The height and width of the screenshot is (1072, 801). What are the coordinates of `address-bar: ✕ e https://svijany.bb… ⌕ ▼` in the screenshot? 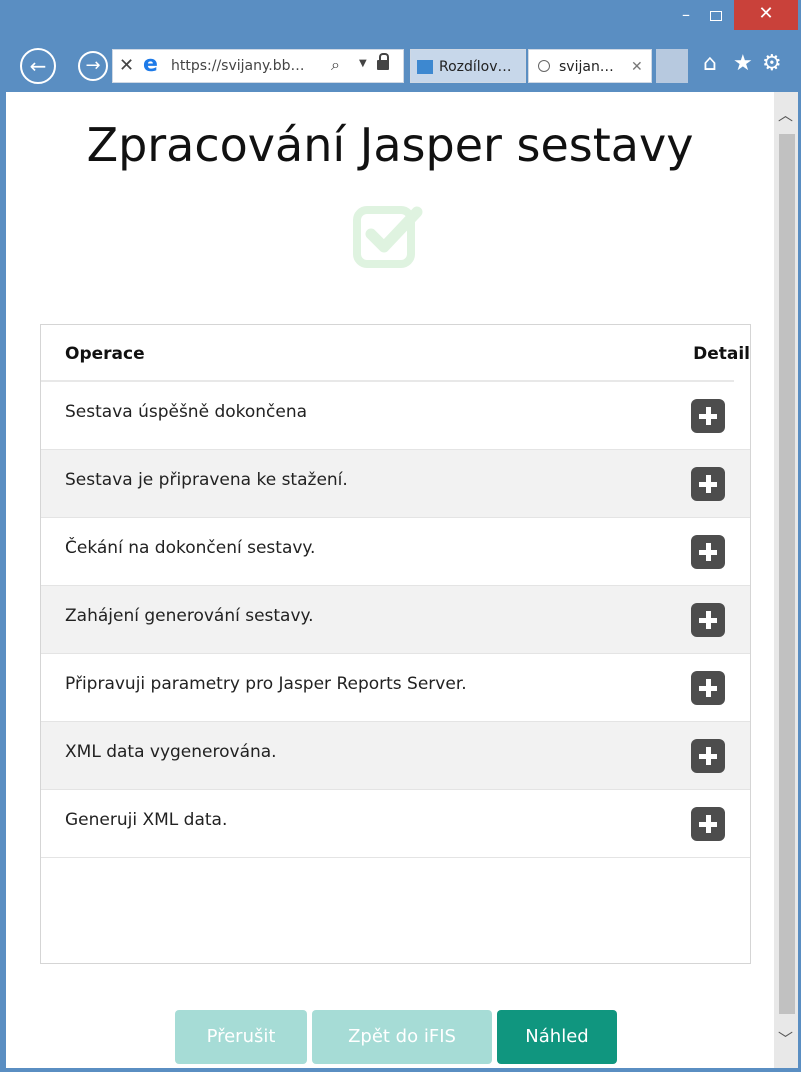 It's located at (258, 66).